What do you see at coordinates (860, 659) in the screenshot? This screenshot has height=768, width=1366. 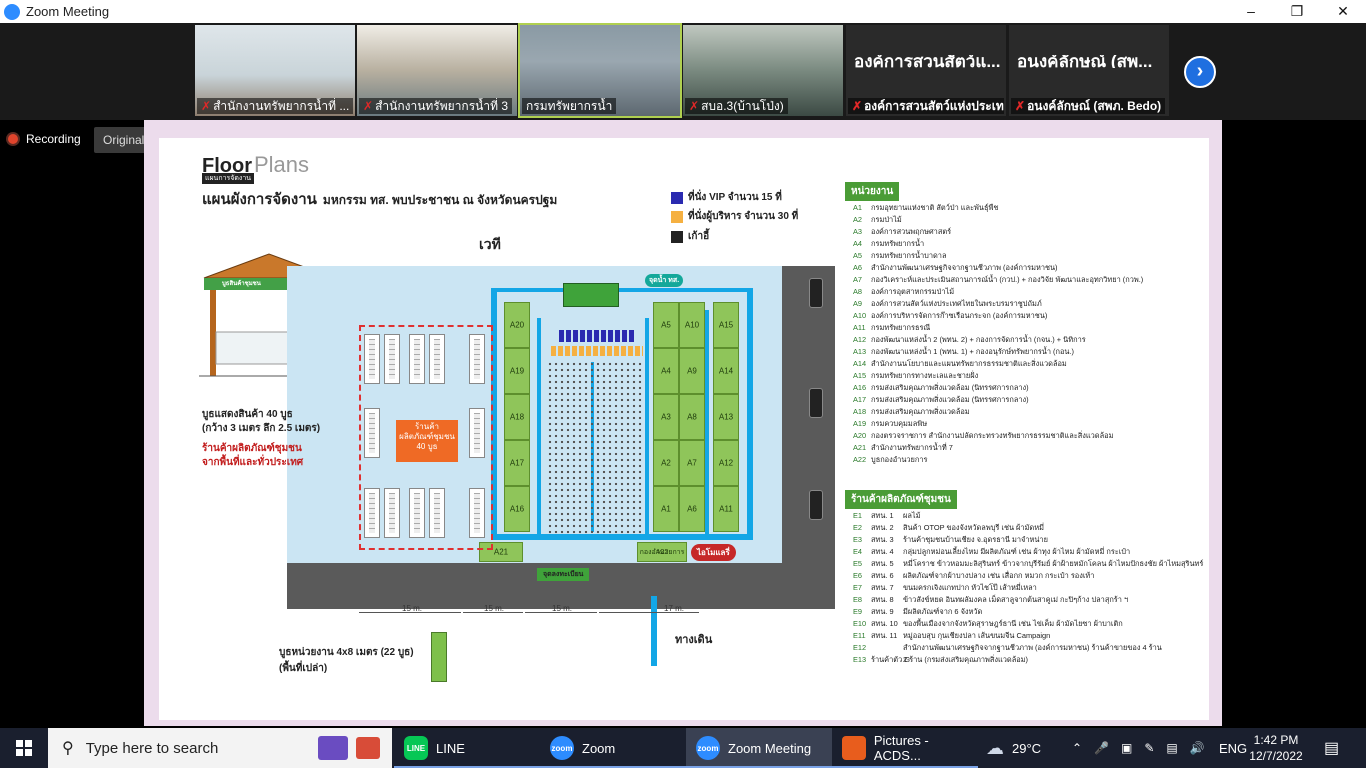 I see `shop-row-cell: E13` at bounding box center [860, 659].